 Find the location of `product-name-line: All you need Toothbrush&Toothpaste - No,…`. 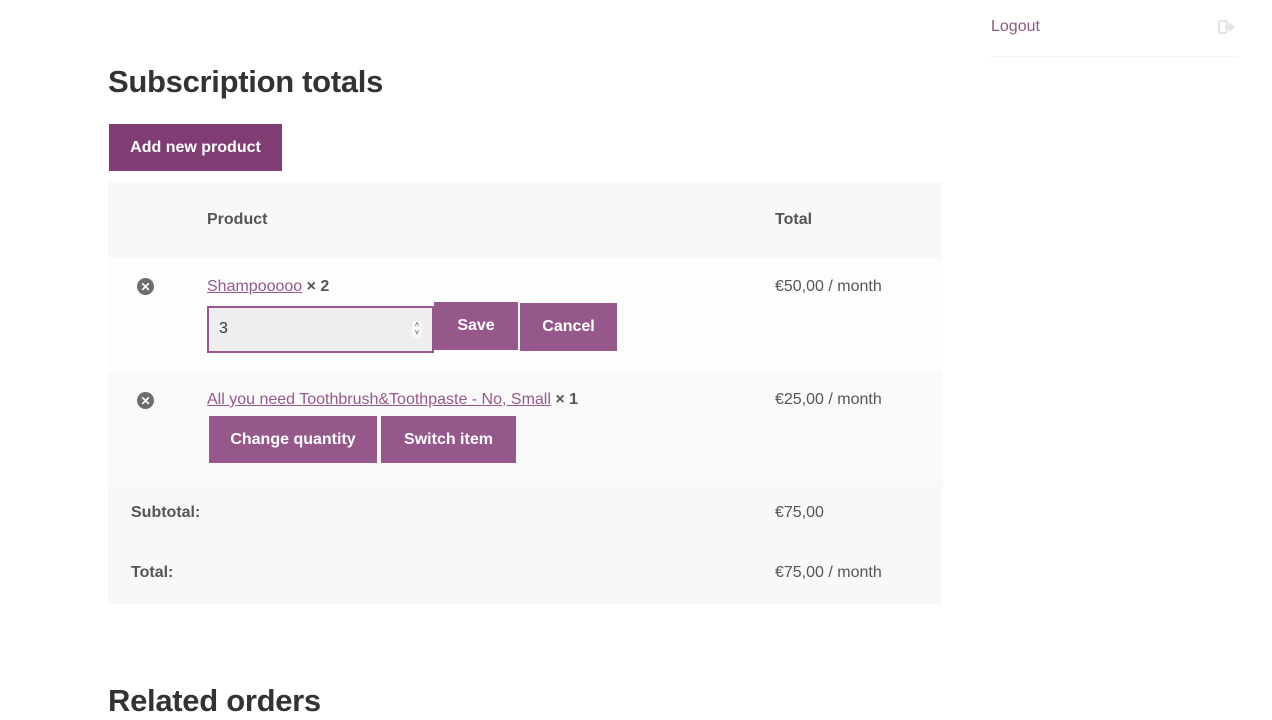

product-name-line: All you need Toothbrush&Toothpaste - No,… is located at coordinates (392, 400).